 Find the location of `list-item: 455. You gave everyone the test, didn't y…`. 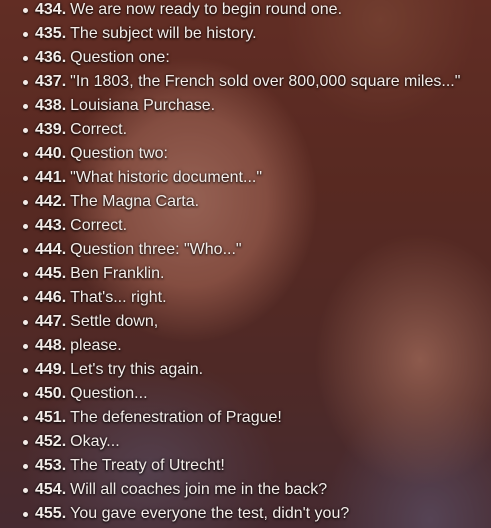

list-item: 455. You gave everyone the test, didn't y… is located at coordinates (245, 514).